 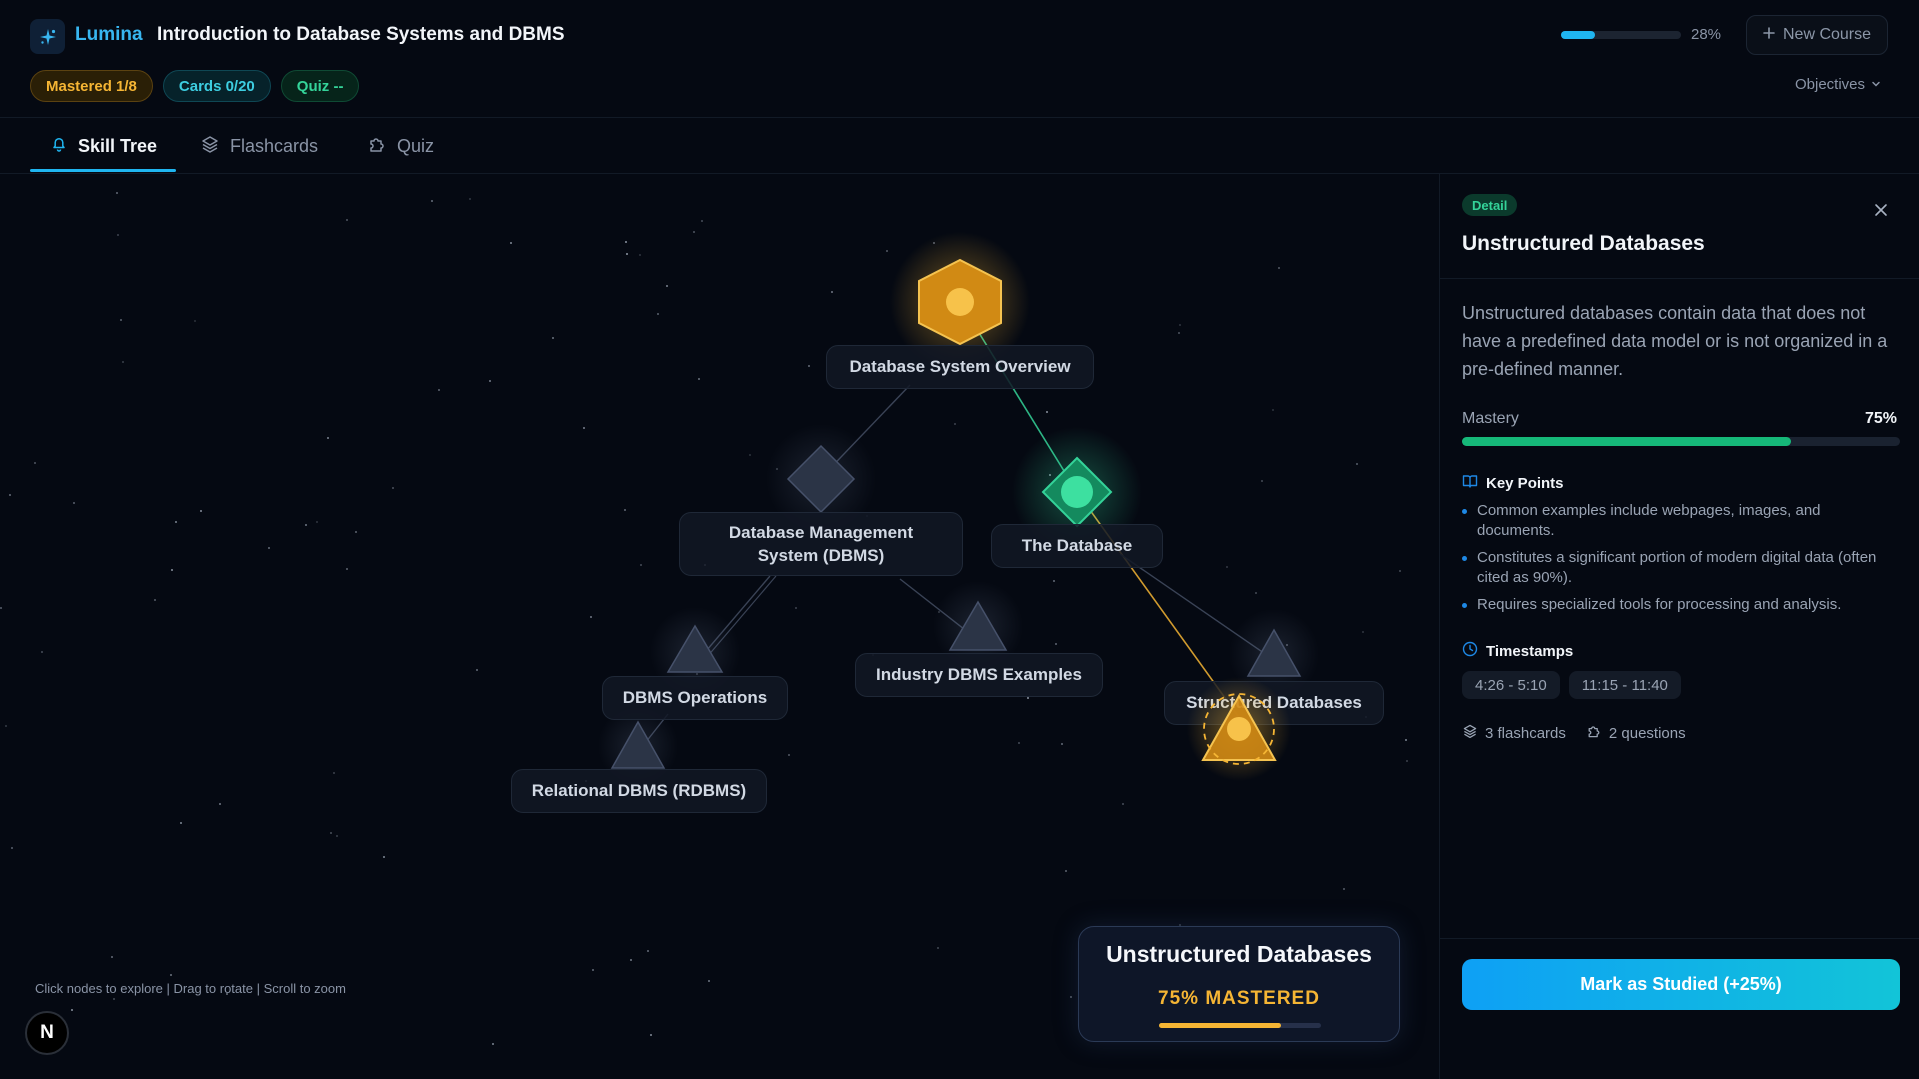 What do you see at coordinates (1679, 278) in the screenshot?
I see `panel-divider` at bounding box center [1679, 278].